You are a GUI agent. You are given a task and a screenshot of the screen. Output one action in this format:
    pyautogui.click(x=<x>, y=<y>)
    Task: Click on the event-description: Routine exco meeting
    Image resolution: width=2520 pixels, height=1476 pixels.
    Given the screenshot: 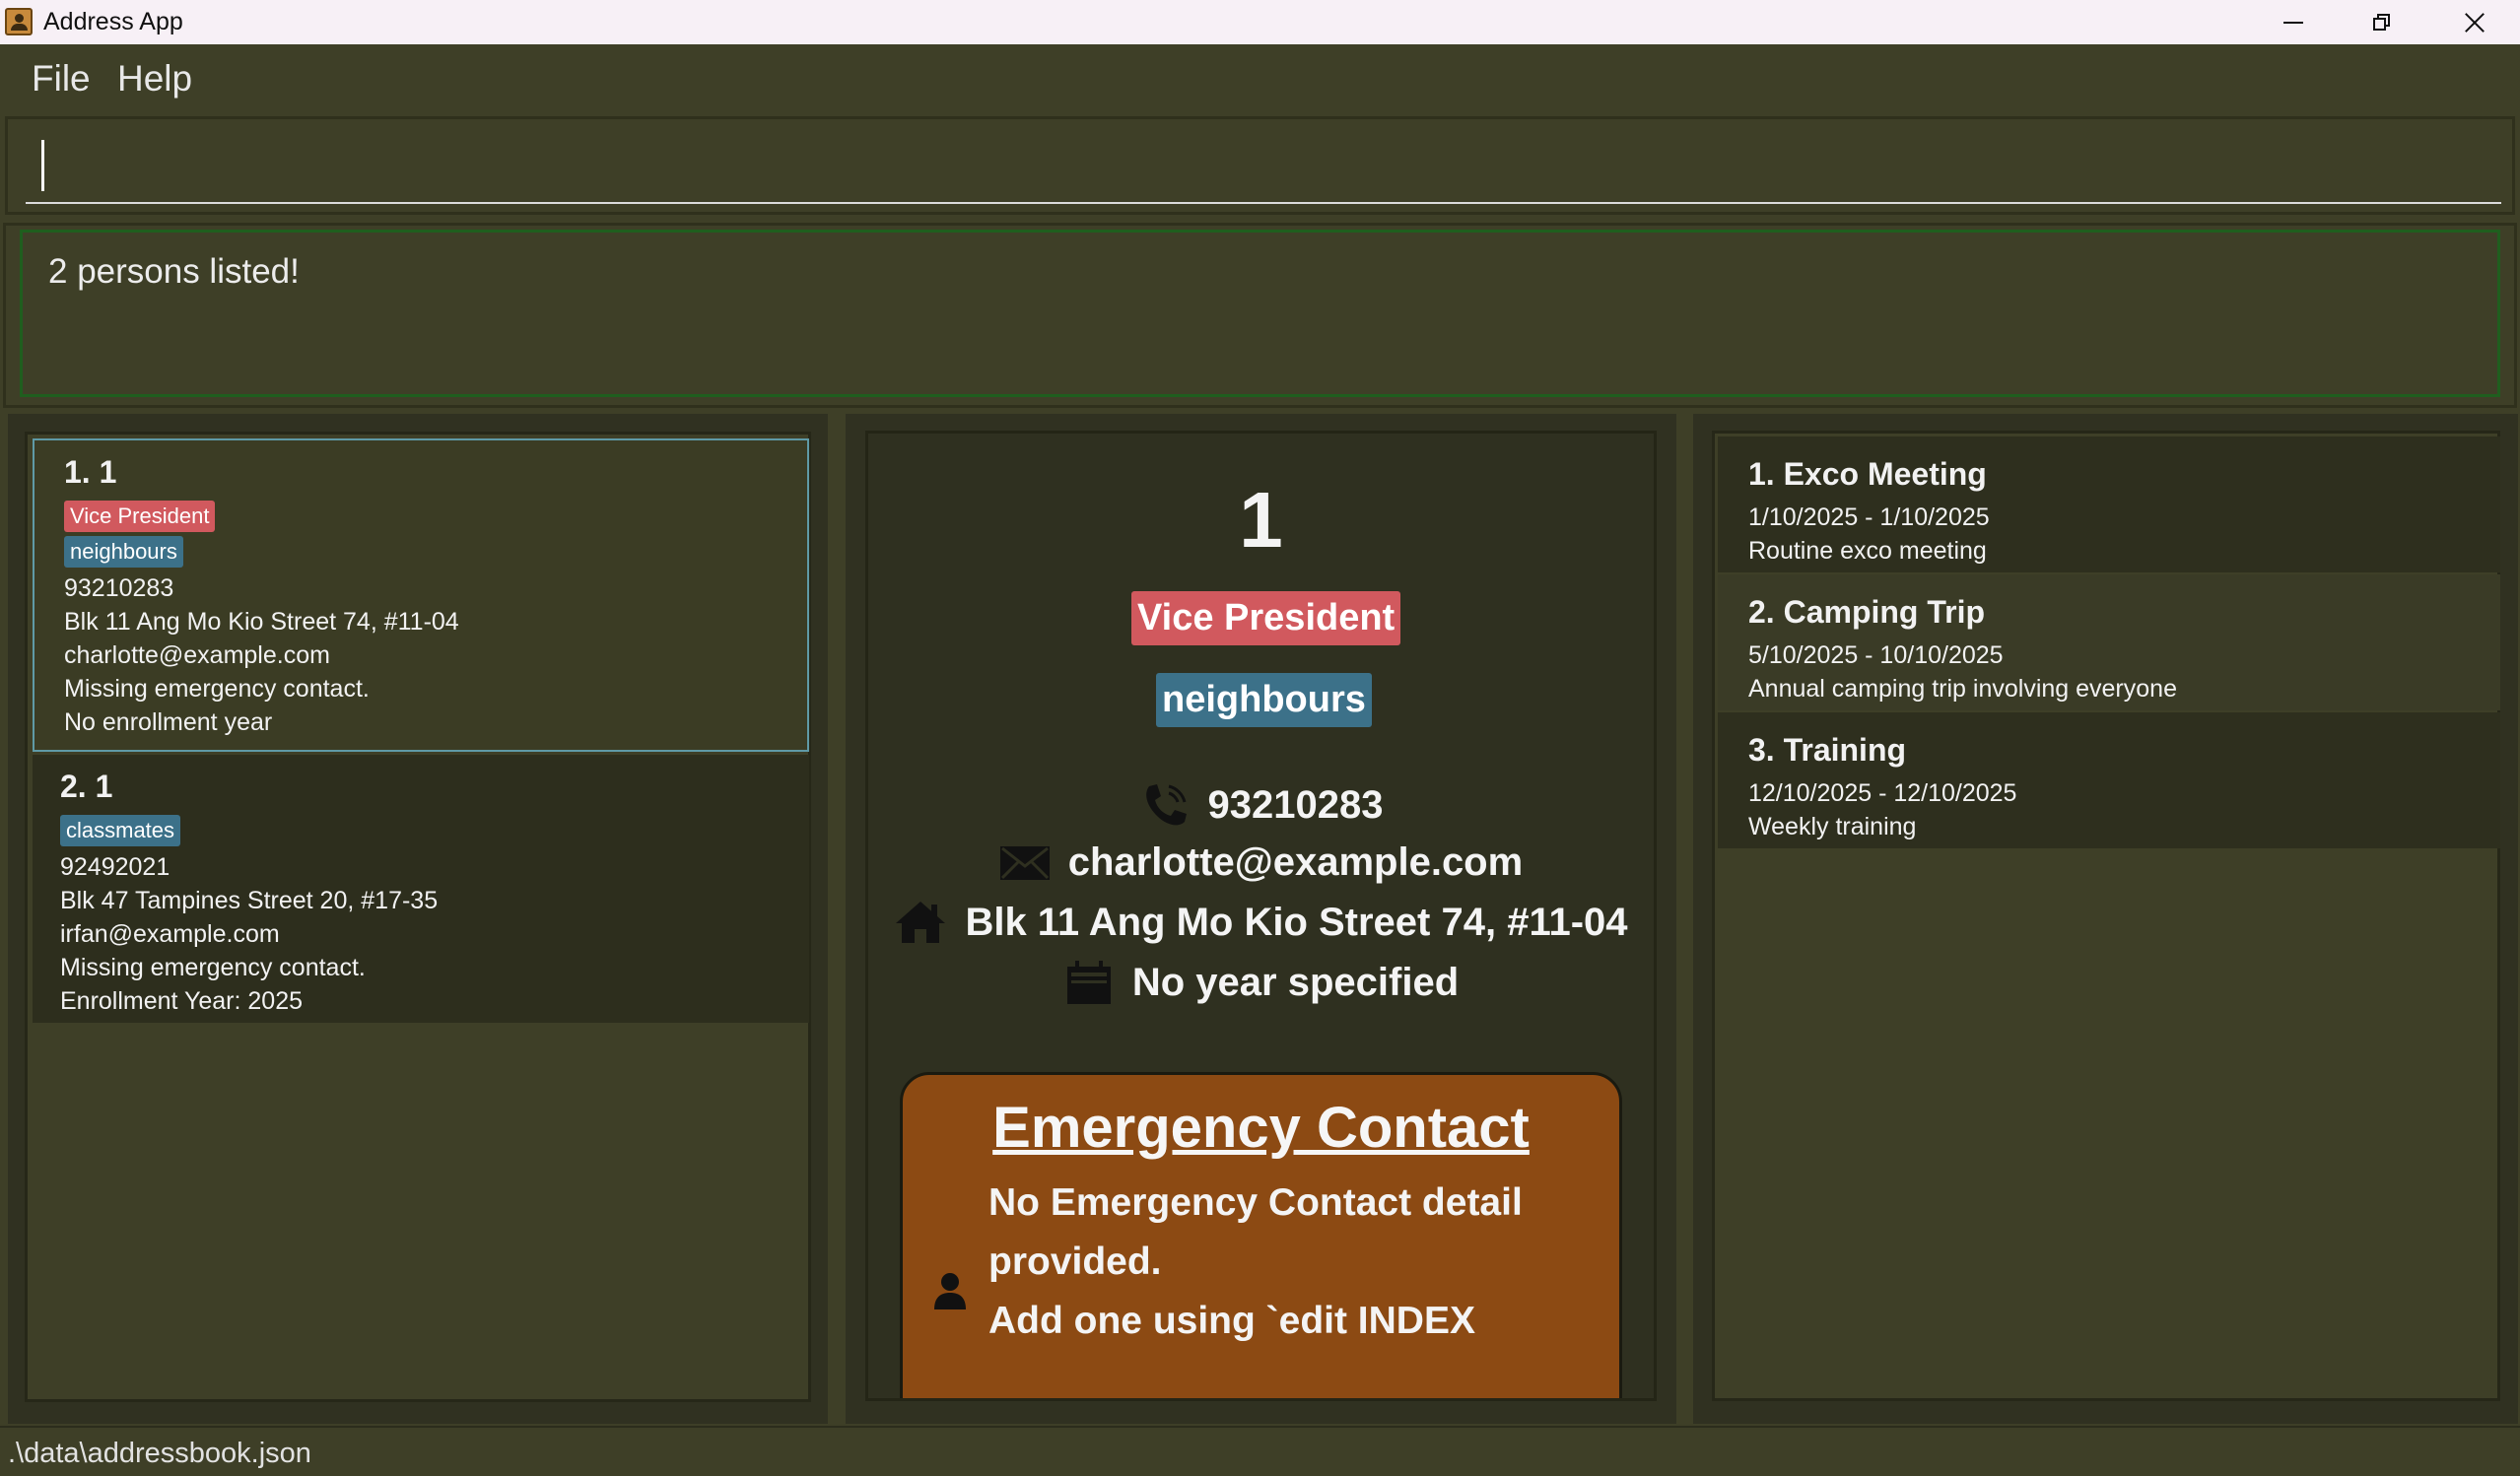 What is the action you would take?
    pyautogui.click(x=1867, y=551)
    